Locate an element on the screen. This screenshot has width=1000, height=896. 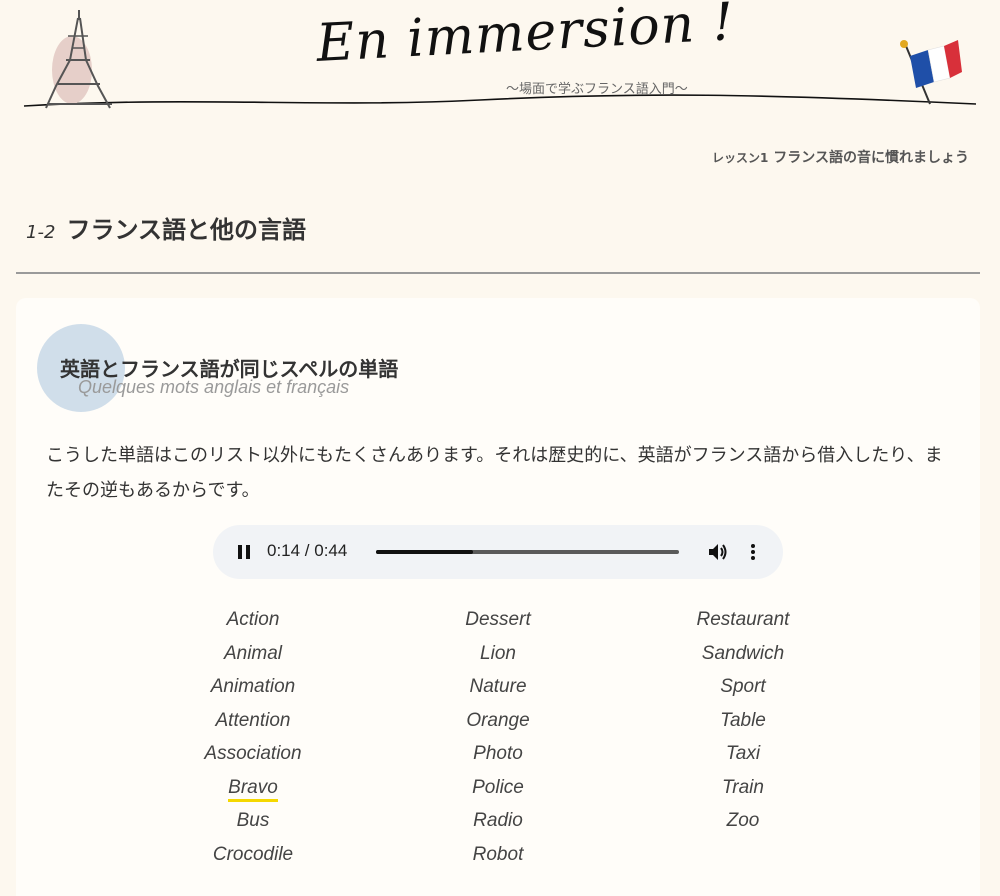
word-item: Crocodile is located at coordinates (253, 855).